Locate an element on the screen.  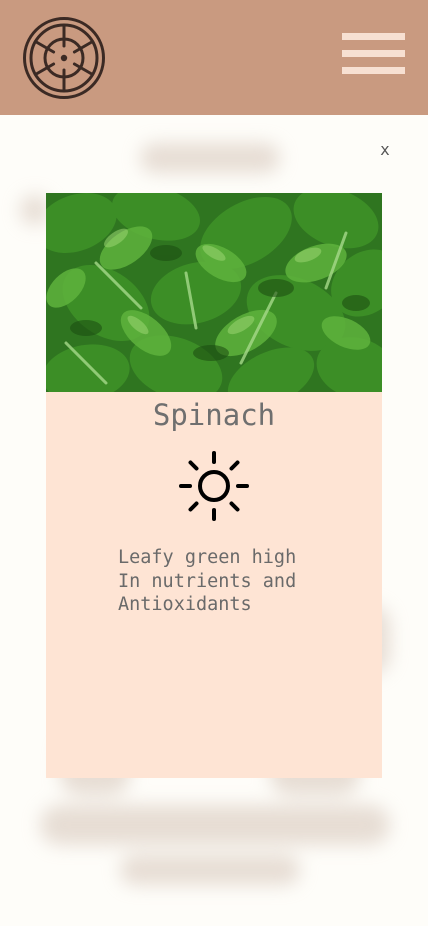
sun-icon is located at coordinates (214, 486).